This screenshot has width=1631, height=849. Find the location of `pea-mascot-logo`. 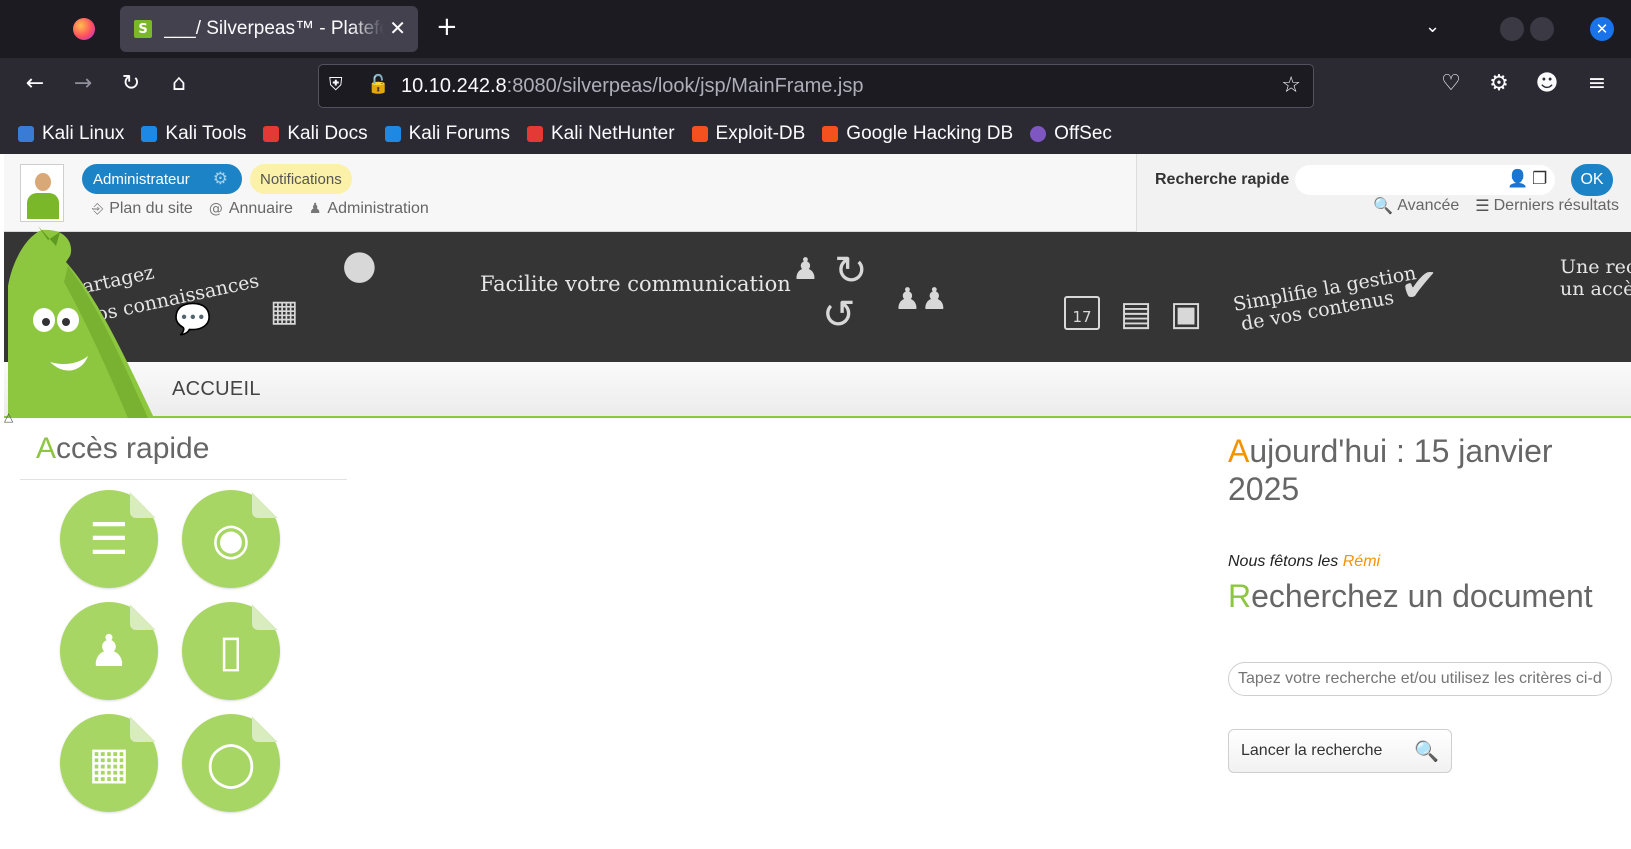

pea-mascot-logo is located at coordinates (81, 322).